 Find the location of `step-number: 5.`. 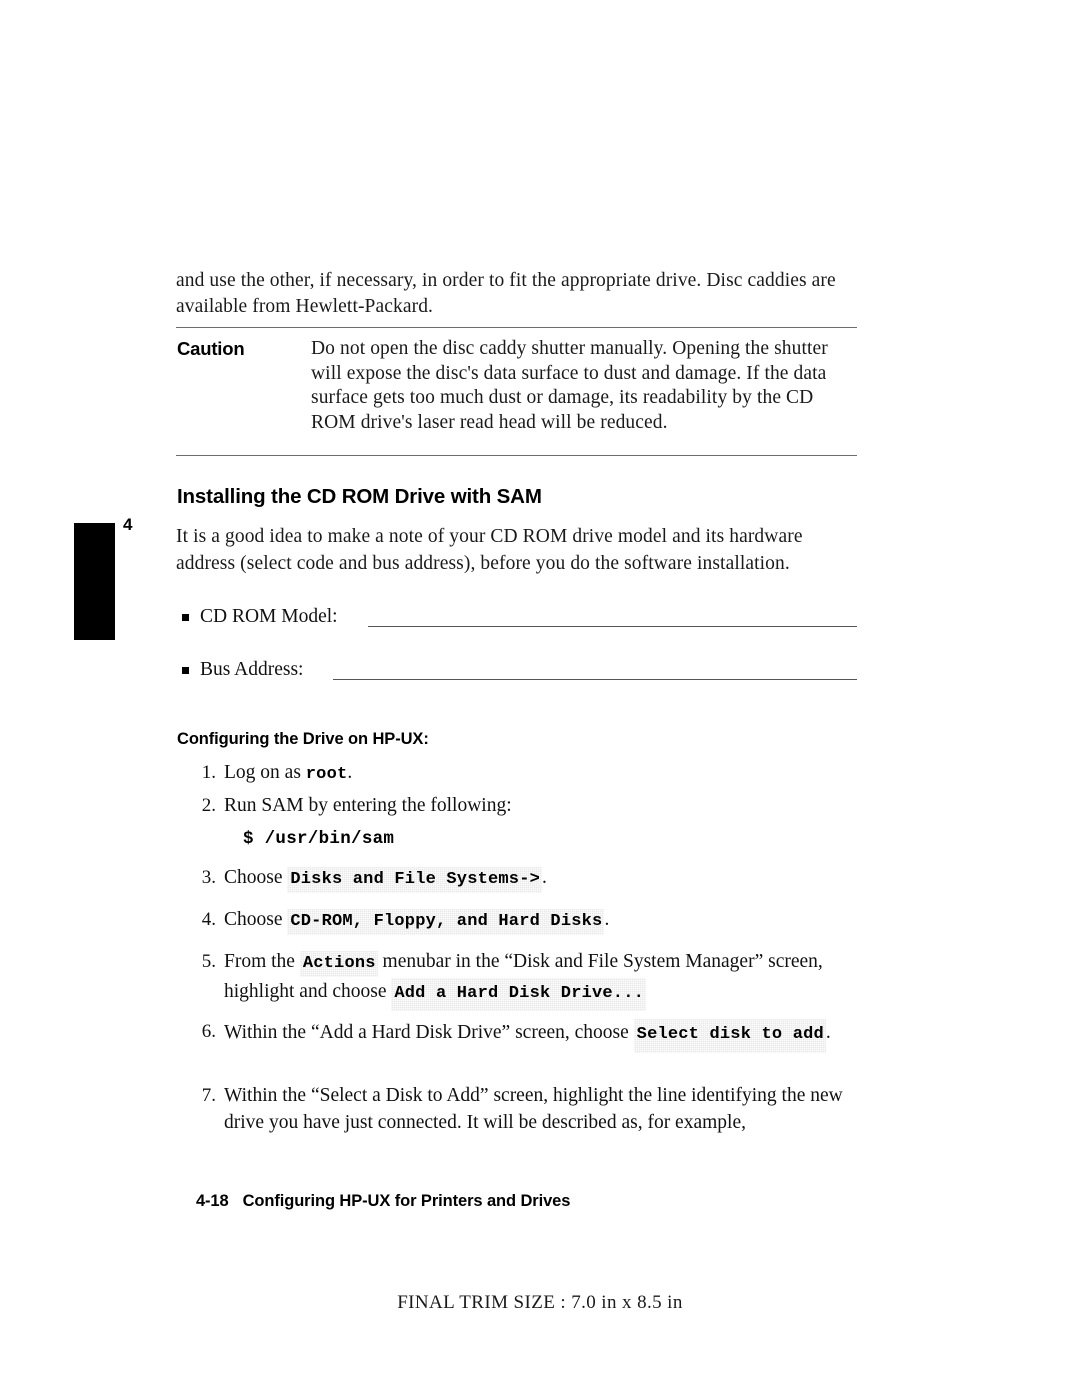

step-number: 5. is located at coordinates (208, 961).